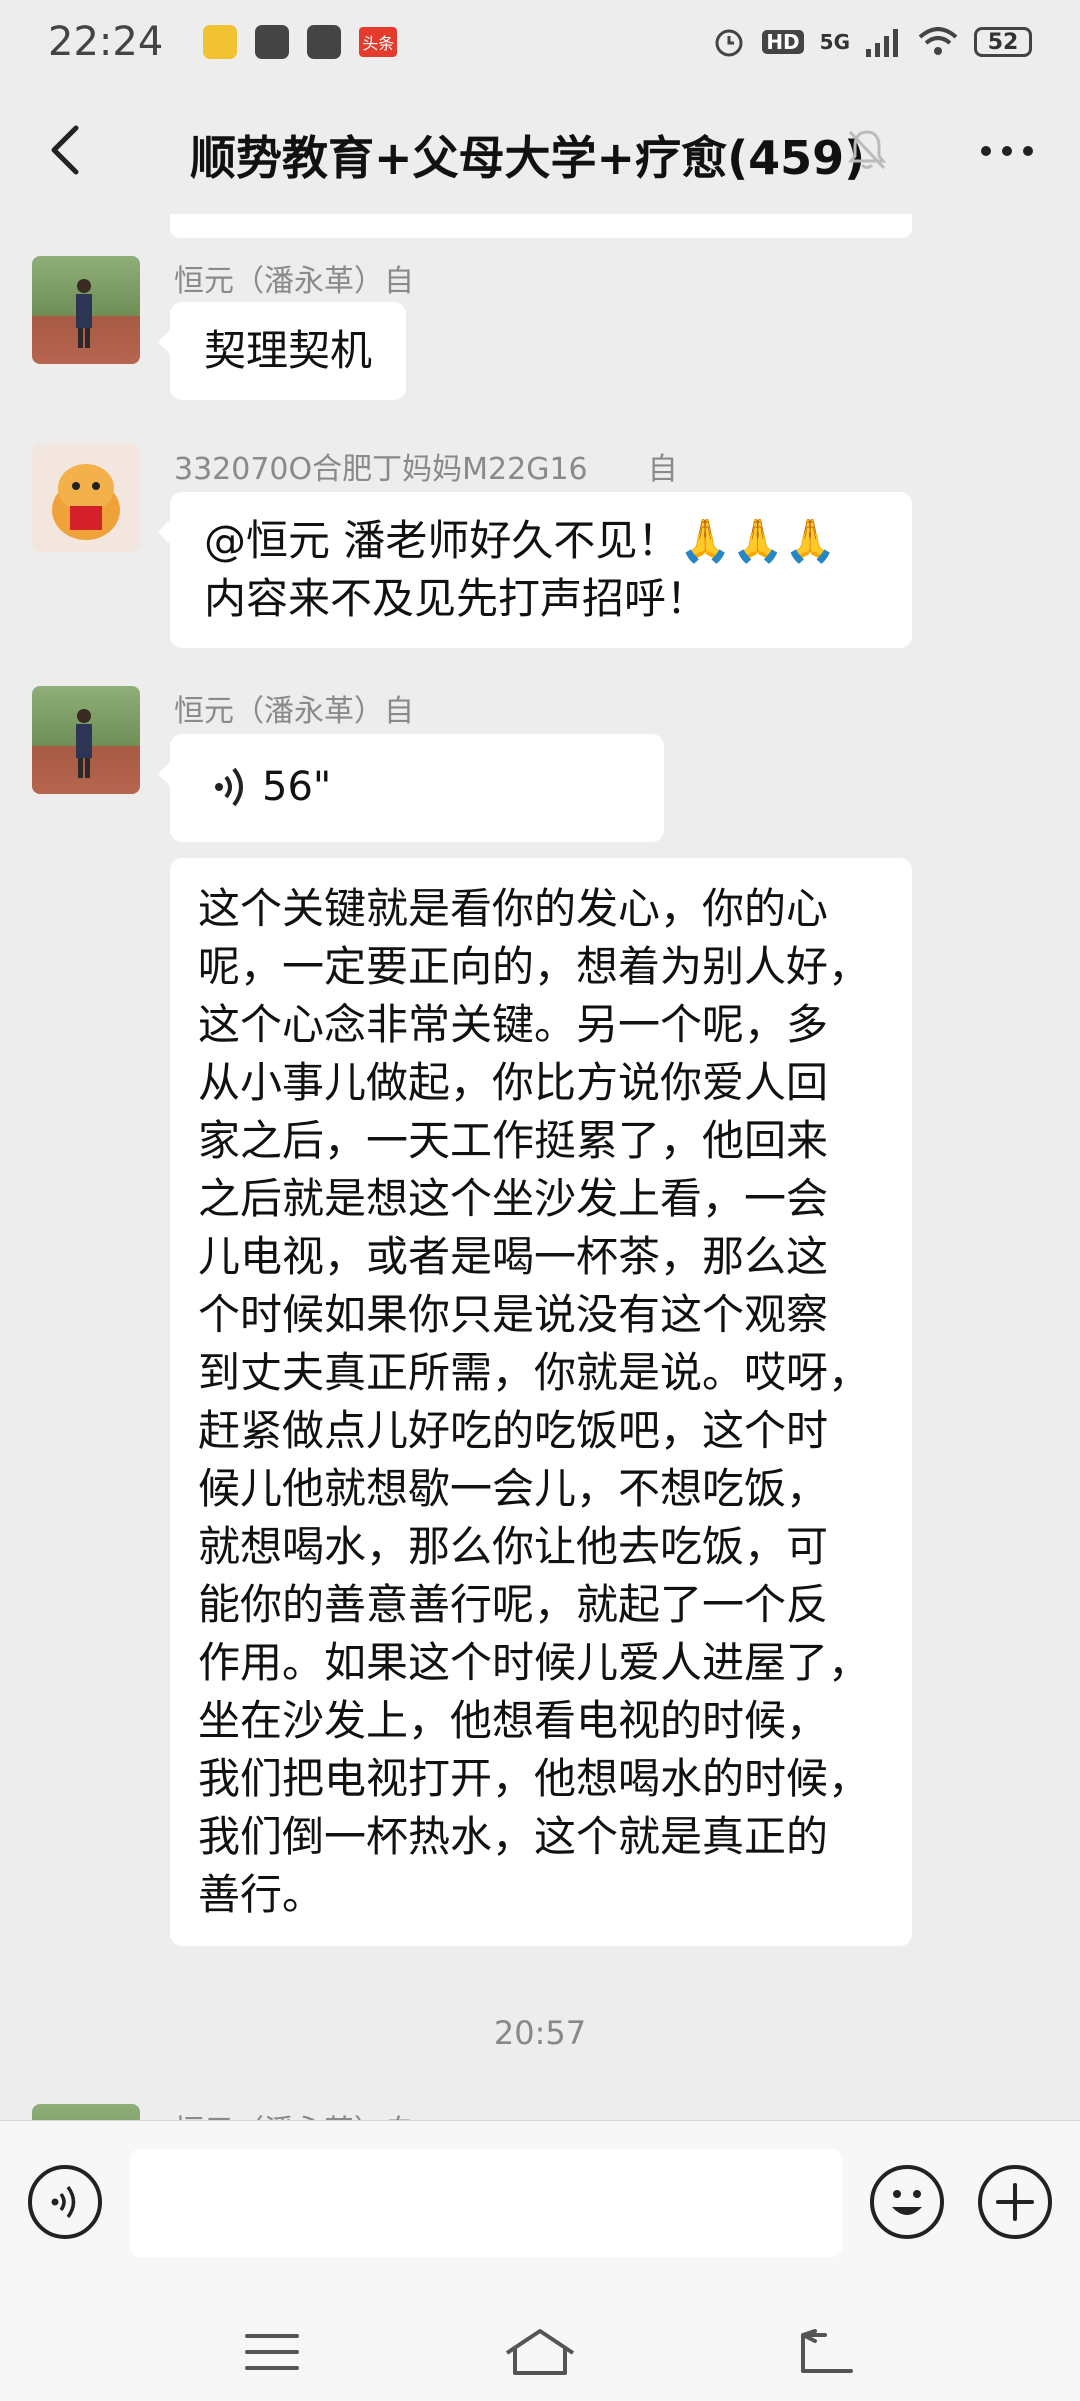  Describe the element at coordinates (220, 42) in the screenshot. I see `yellow-app-icon` at that location.